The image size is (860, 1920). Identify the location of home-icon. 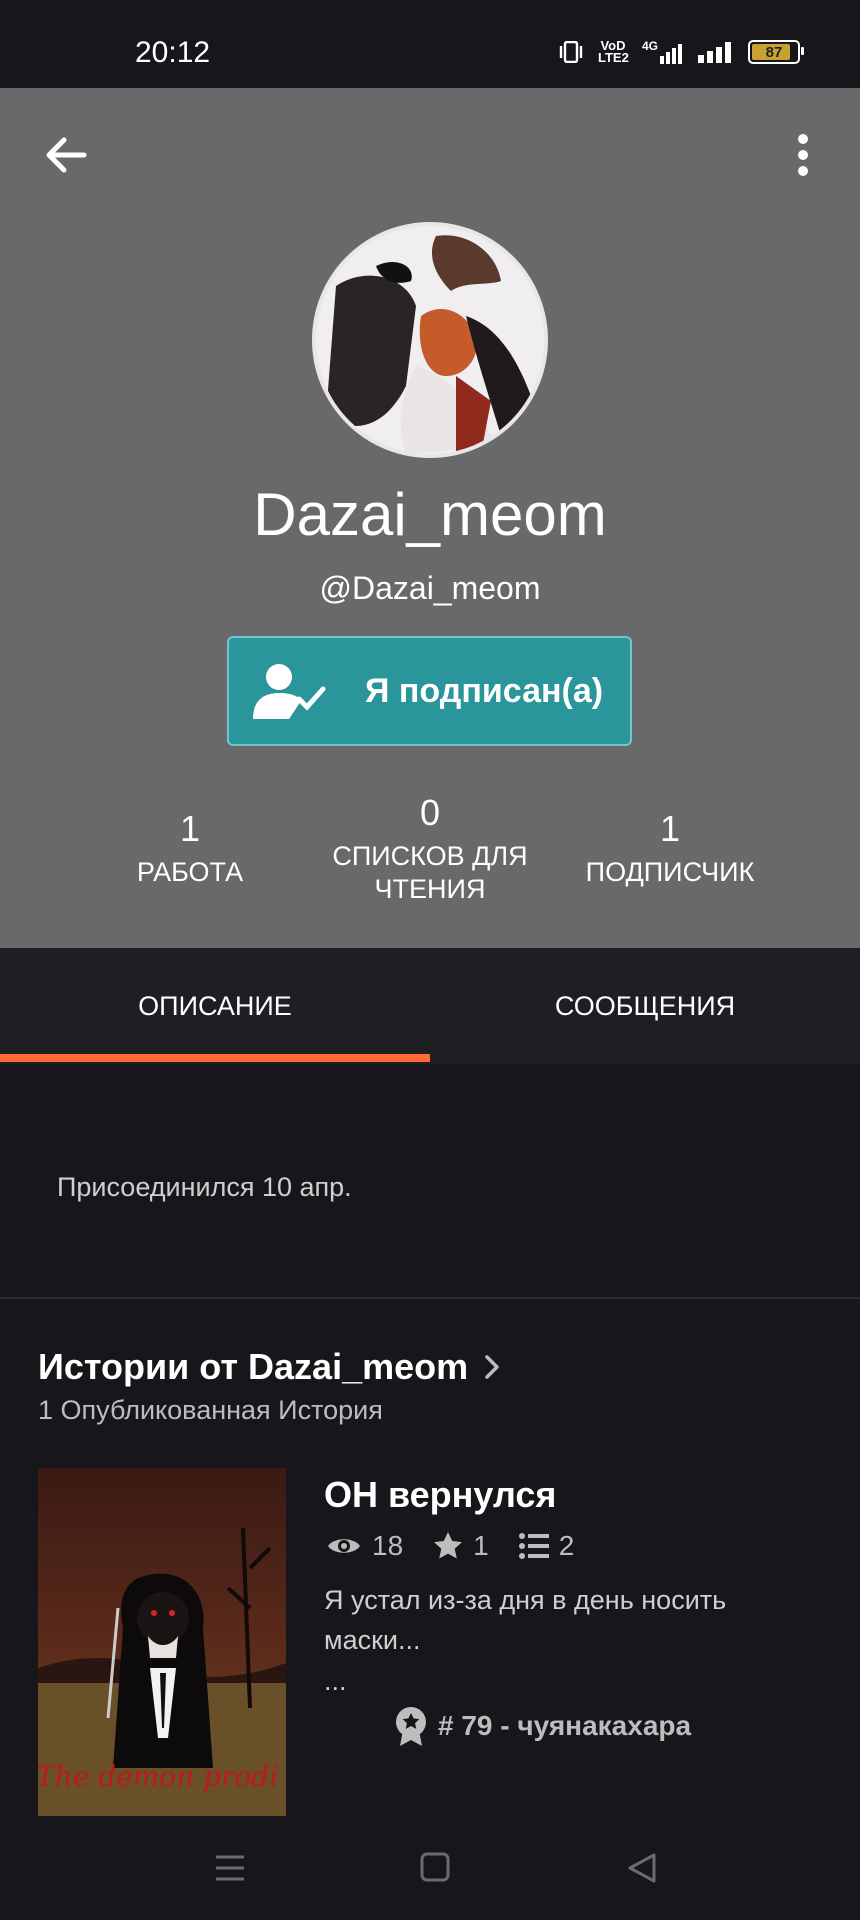
(435, 1867).